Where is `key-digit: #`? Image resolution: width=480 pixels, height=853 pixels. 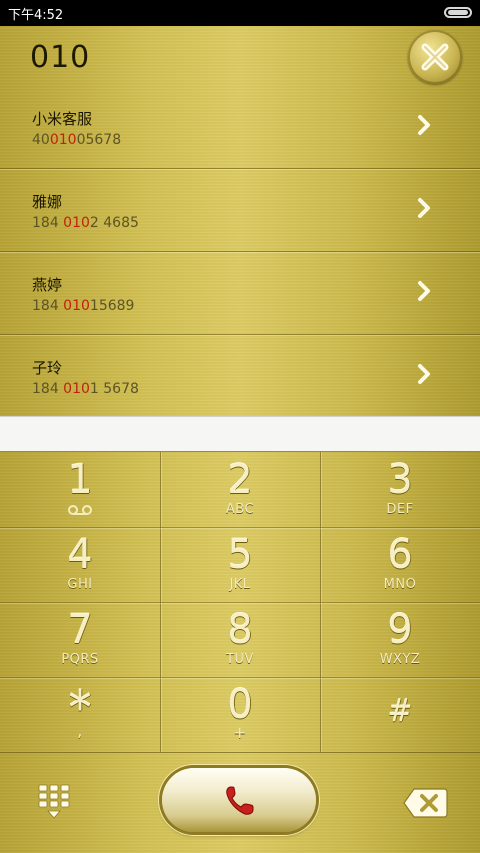
key-digit: # is located at coordinates (400, 711).